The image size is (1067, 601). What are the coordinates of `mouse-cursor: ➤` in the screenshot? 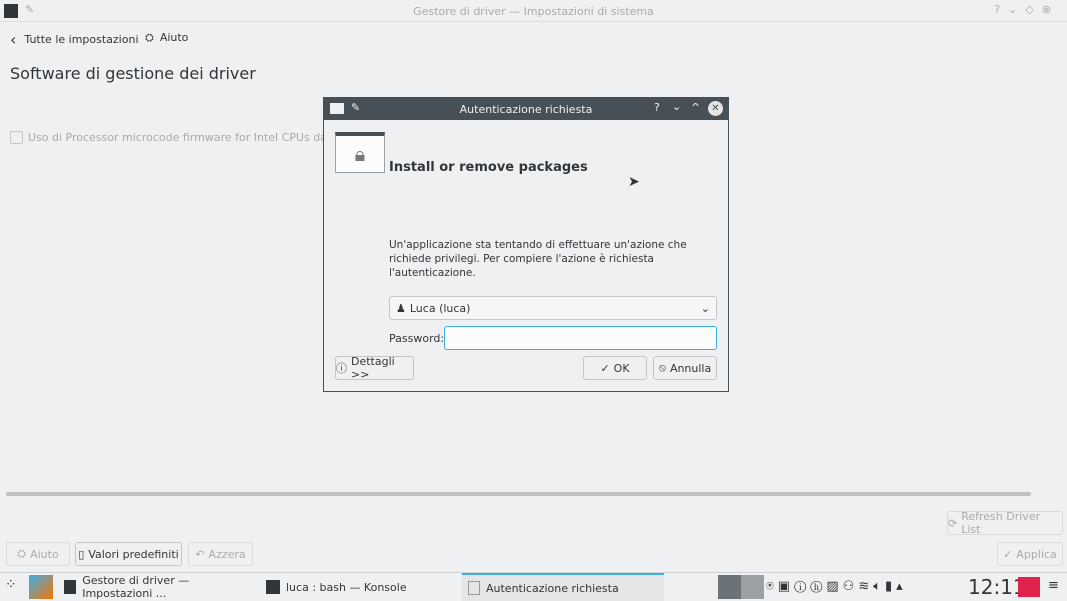 It's located at (634, 182).